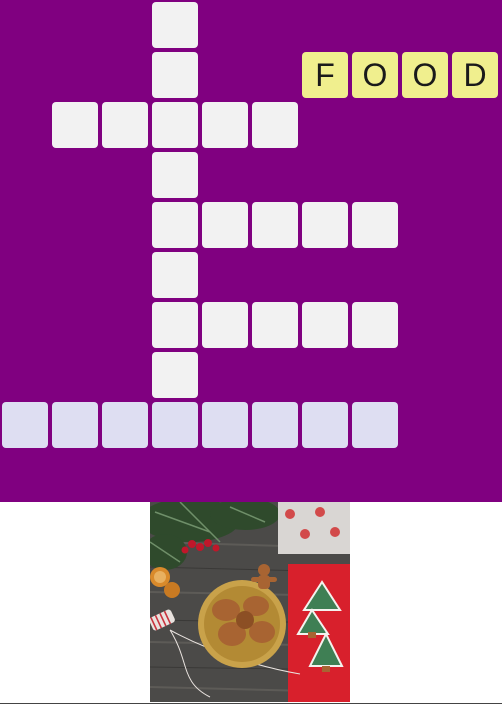  I want to click on crossword-cell-r4-c3, so click(175, 225).